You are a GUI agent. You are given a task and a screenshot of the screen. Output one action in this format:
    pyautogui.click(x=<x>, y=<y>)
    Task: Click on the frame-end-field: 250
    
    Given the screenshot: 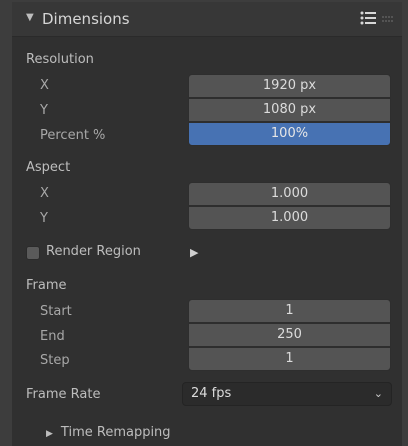 What is the action you would take?
    pyautogui.click(x=289, y=335)
    